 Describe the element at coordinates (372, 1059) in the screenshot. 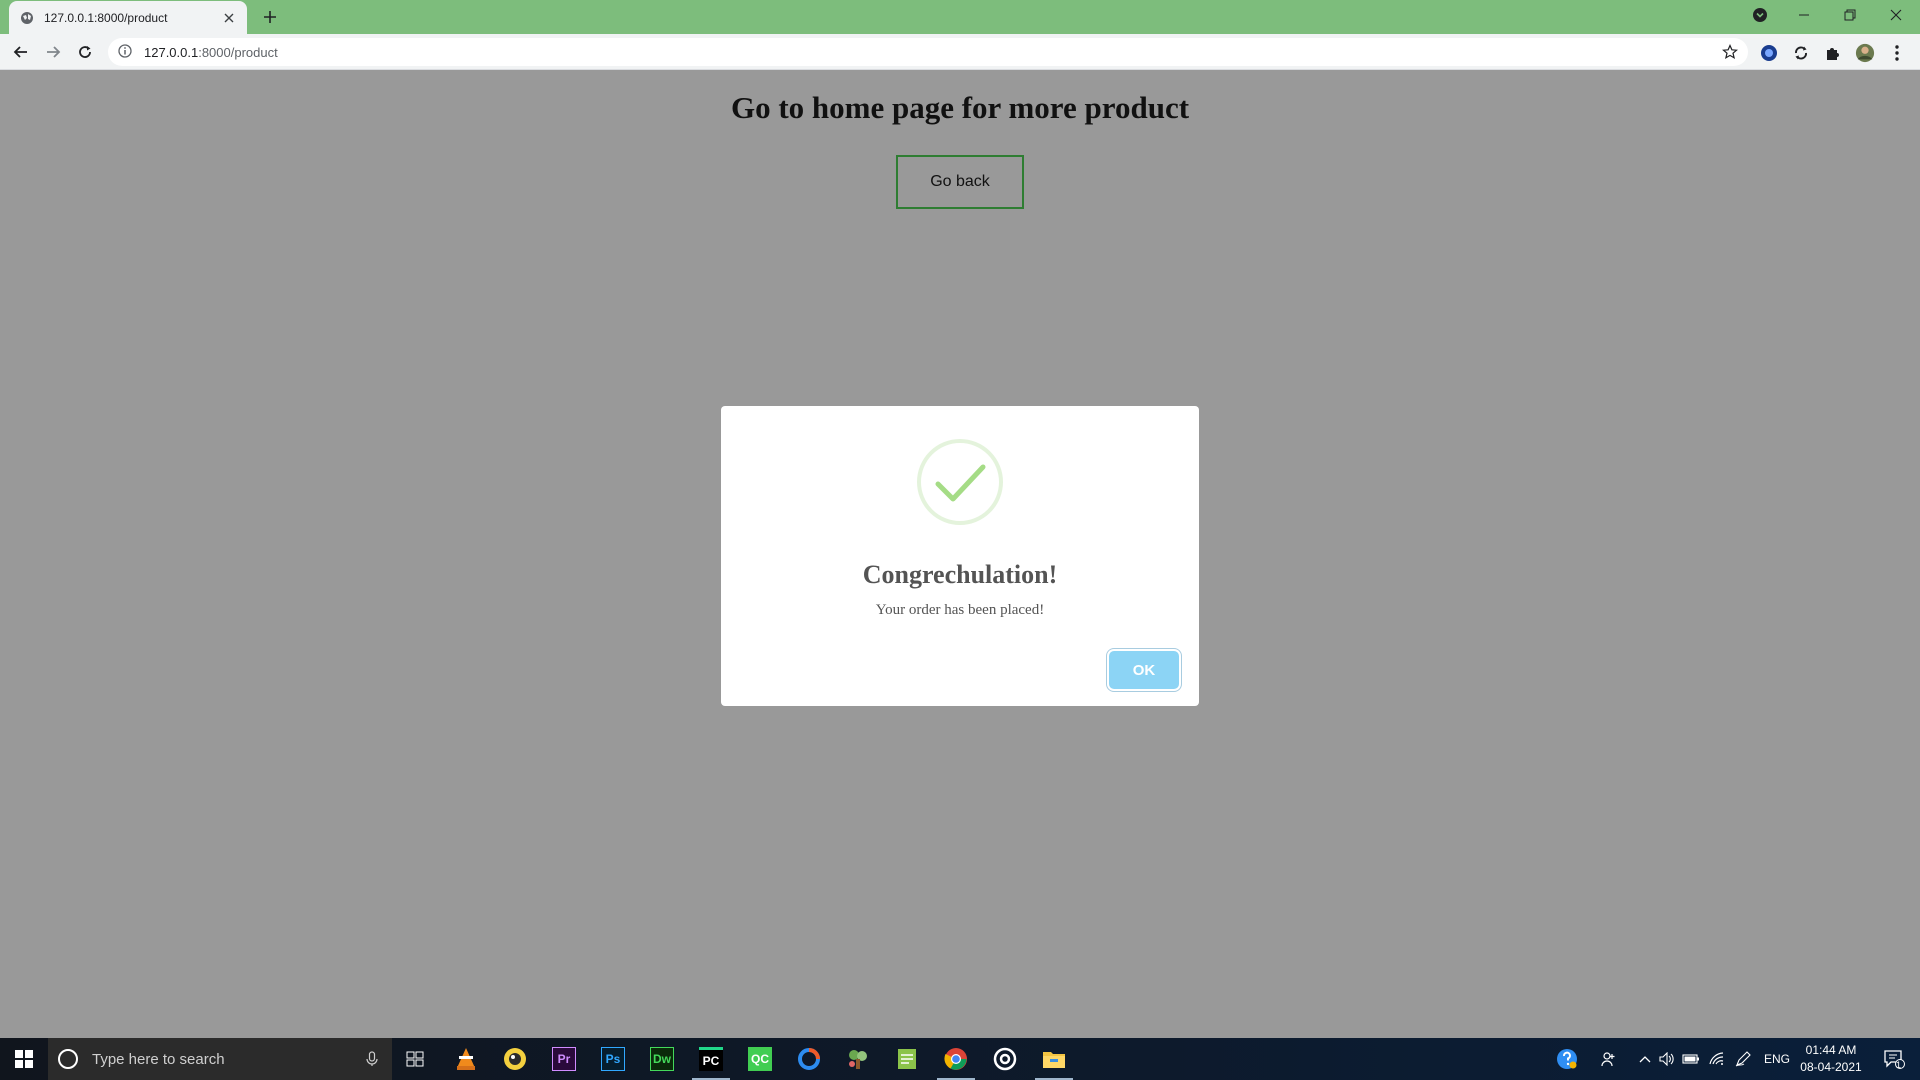

I see `microphone-icon` at that location.